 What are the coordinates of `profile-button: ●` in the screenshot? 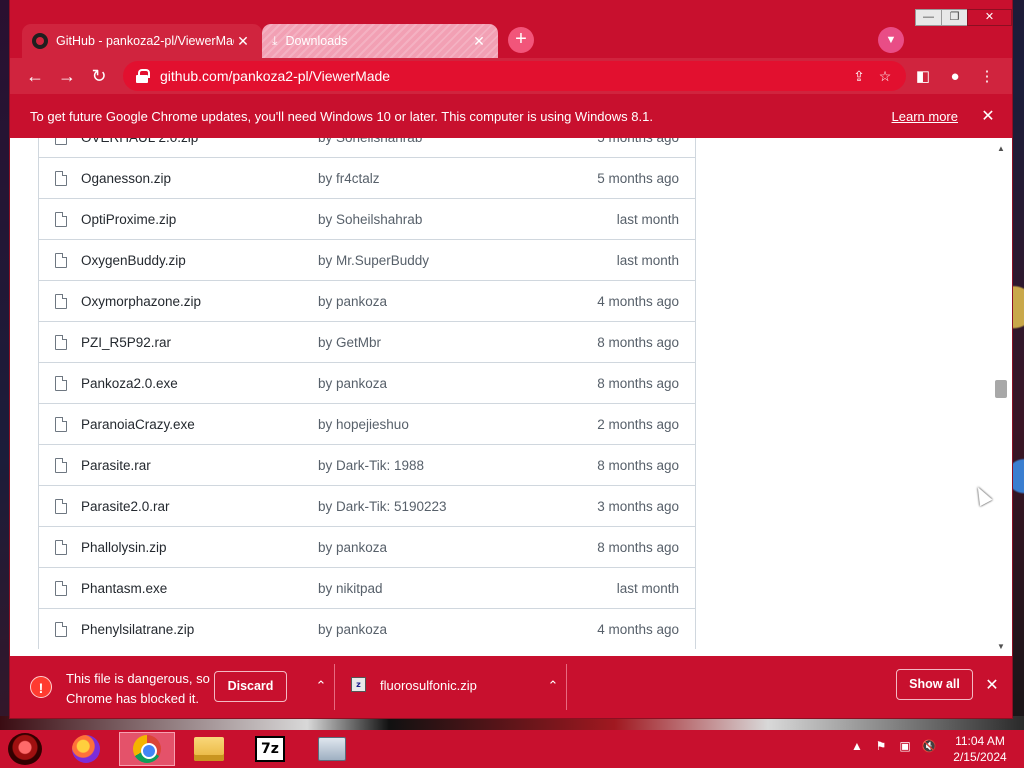 It's located at (955, 76).